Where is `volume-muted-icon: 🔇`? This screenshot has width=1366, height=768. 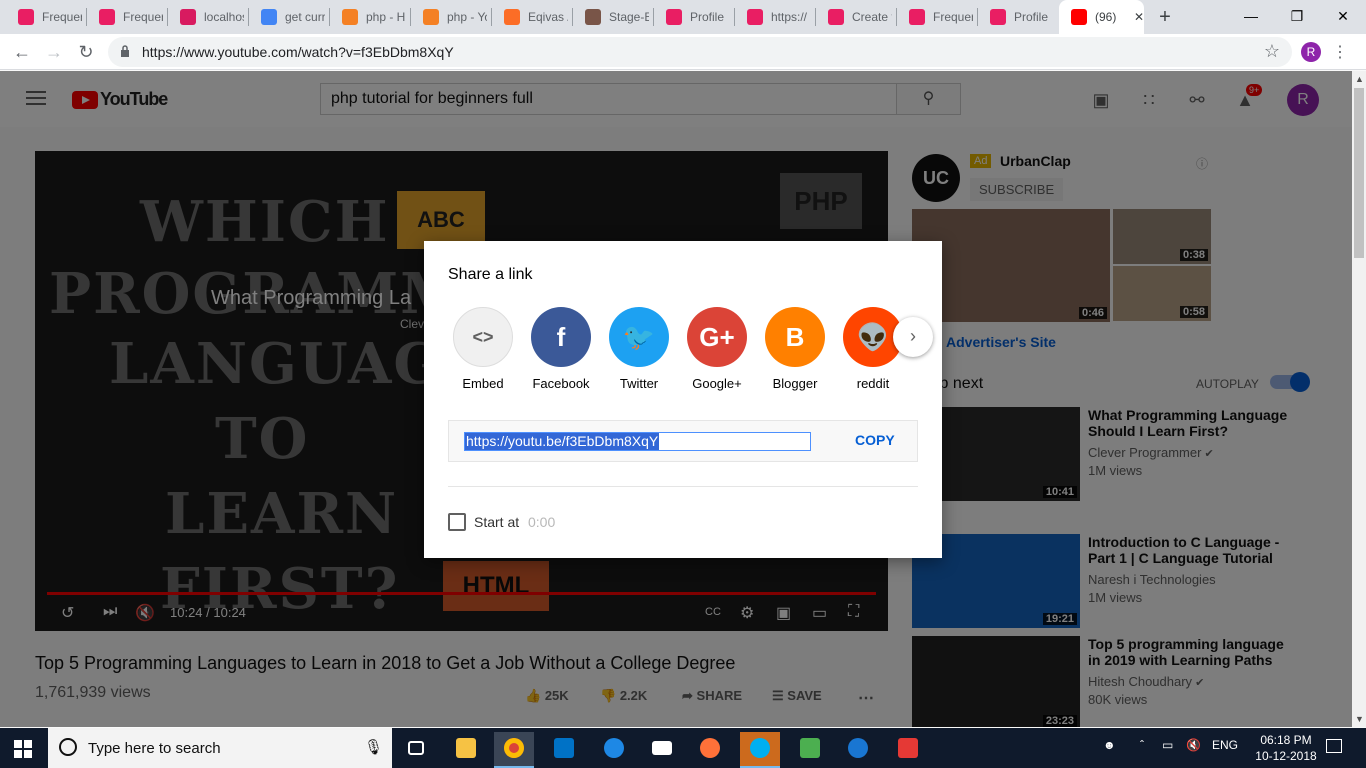 volume-muted-icon: 🔇 is located at coordinates (1193, 745).